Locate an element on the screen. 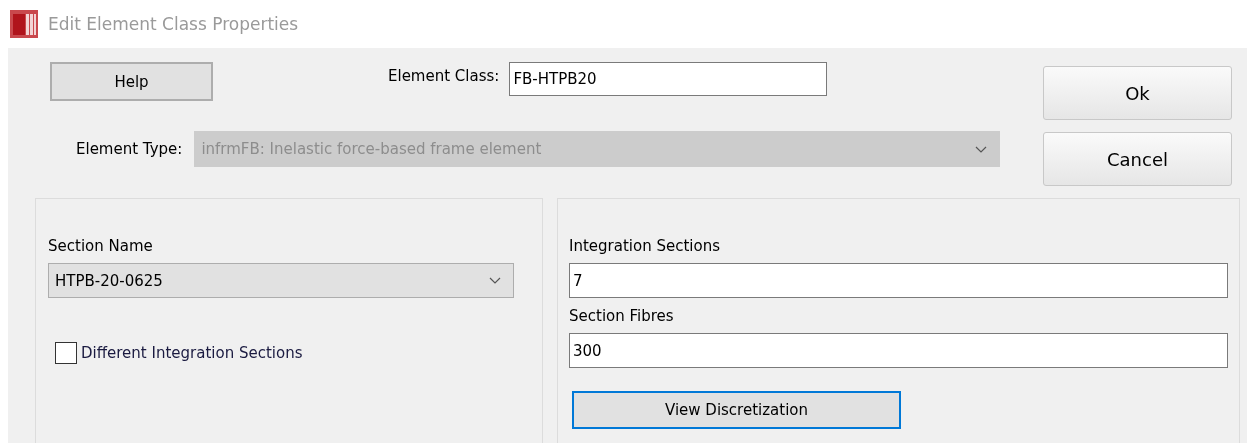  help-button: Help is located at coordinates (131, 81).